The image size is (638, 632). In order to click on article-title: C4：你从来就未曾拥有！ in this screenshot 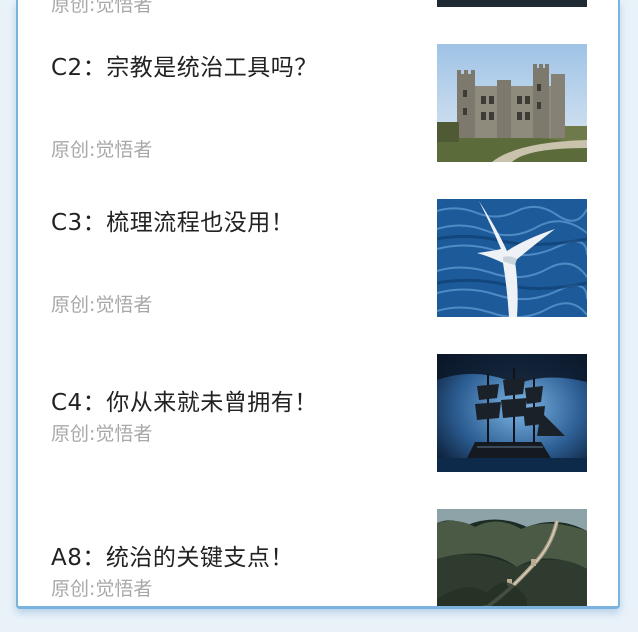, I will do `click(184, 400)`.